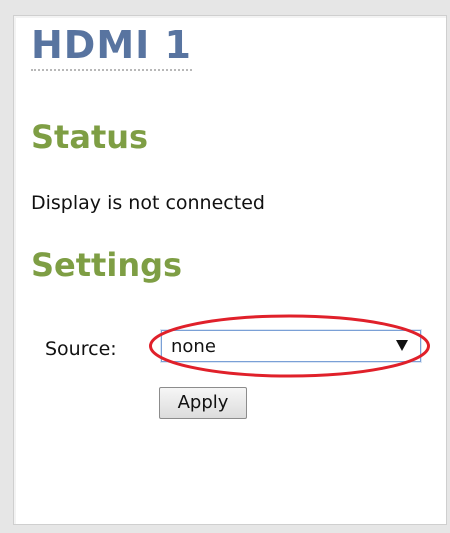  What do you see at coordinates (193, 346) in the screenshot?
I see `source-select-value: none` at bounding box center [193, 346].